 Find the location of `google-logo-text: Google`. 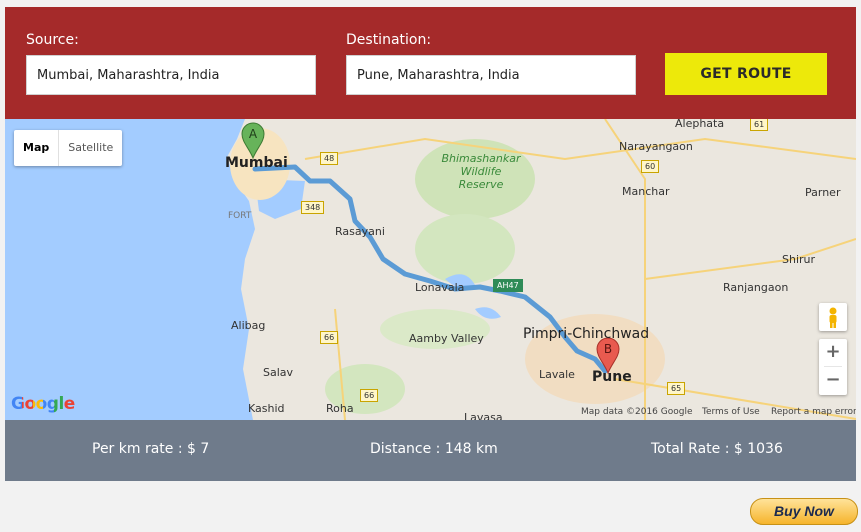

google-logo-text: Google is located at coordinates (43, 404).